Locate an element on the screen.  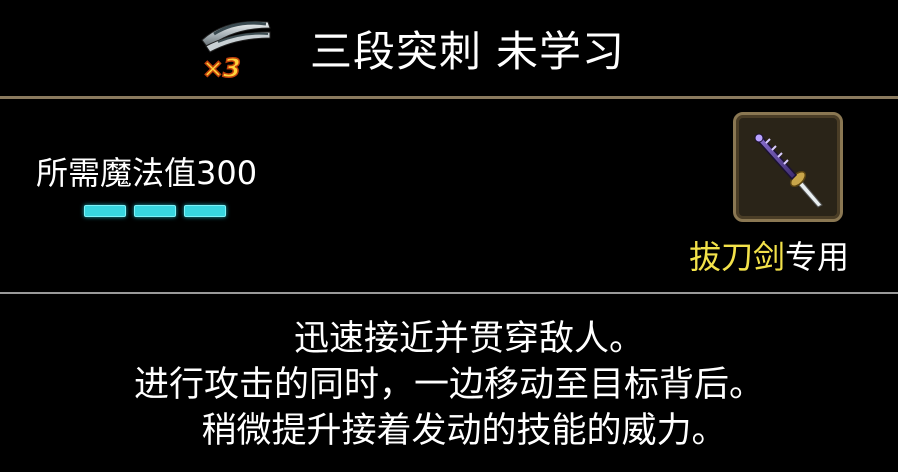
weapon-type-slot is located at coordinates (788, 167).